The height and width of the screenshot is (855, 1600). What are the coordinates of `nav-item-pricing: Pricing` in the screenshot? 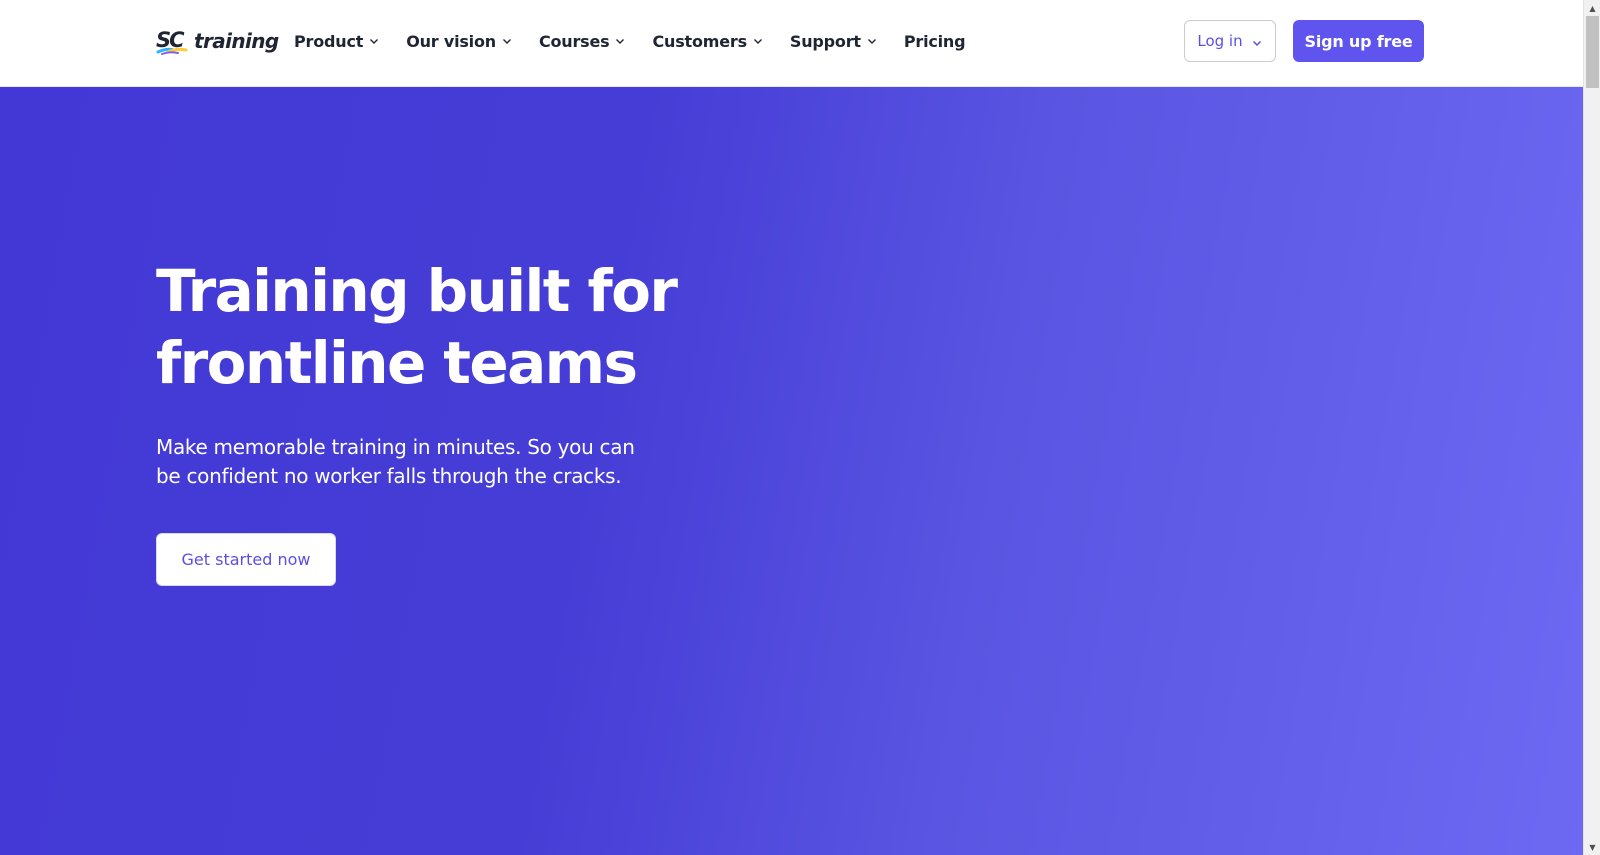 It's located at (935, 41).